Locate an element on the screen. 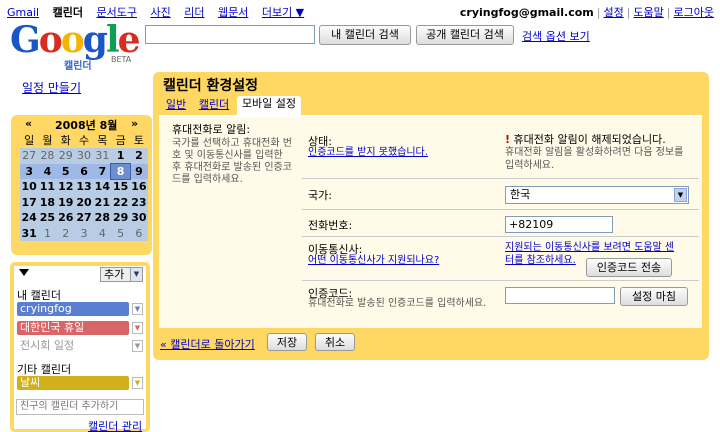  logout-link: 로그아웃 is located at coordinates (694, 12).